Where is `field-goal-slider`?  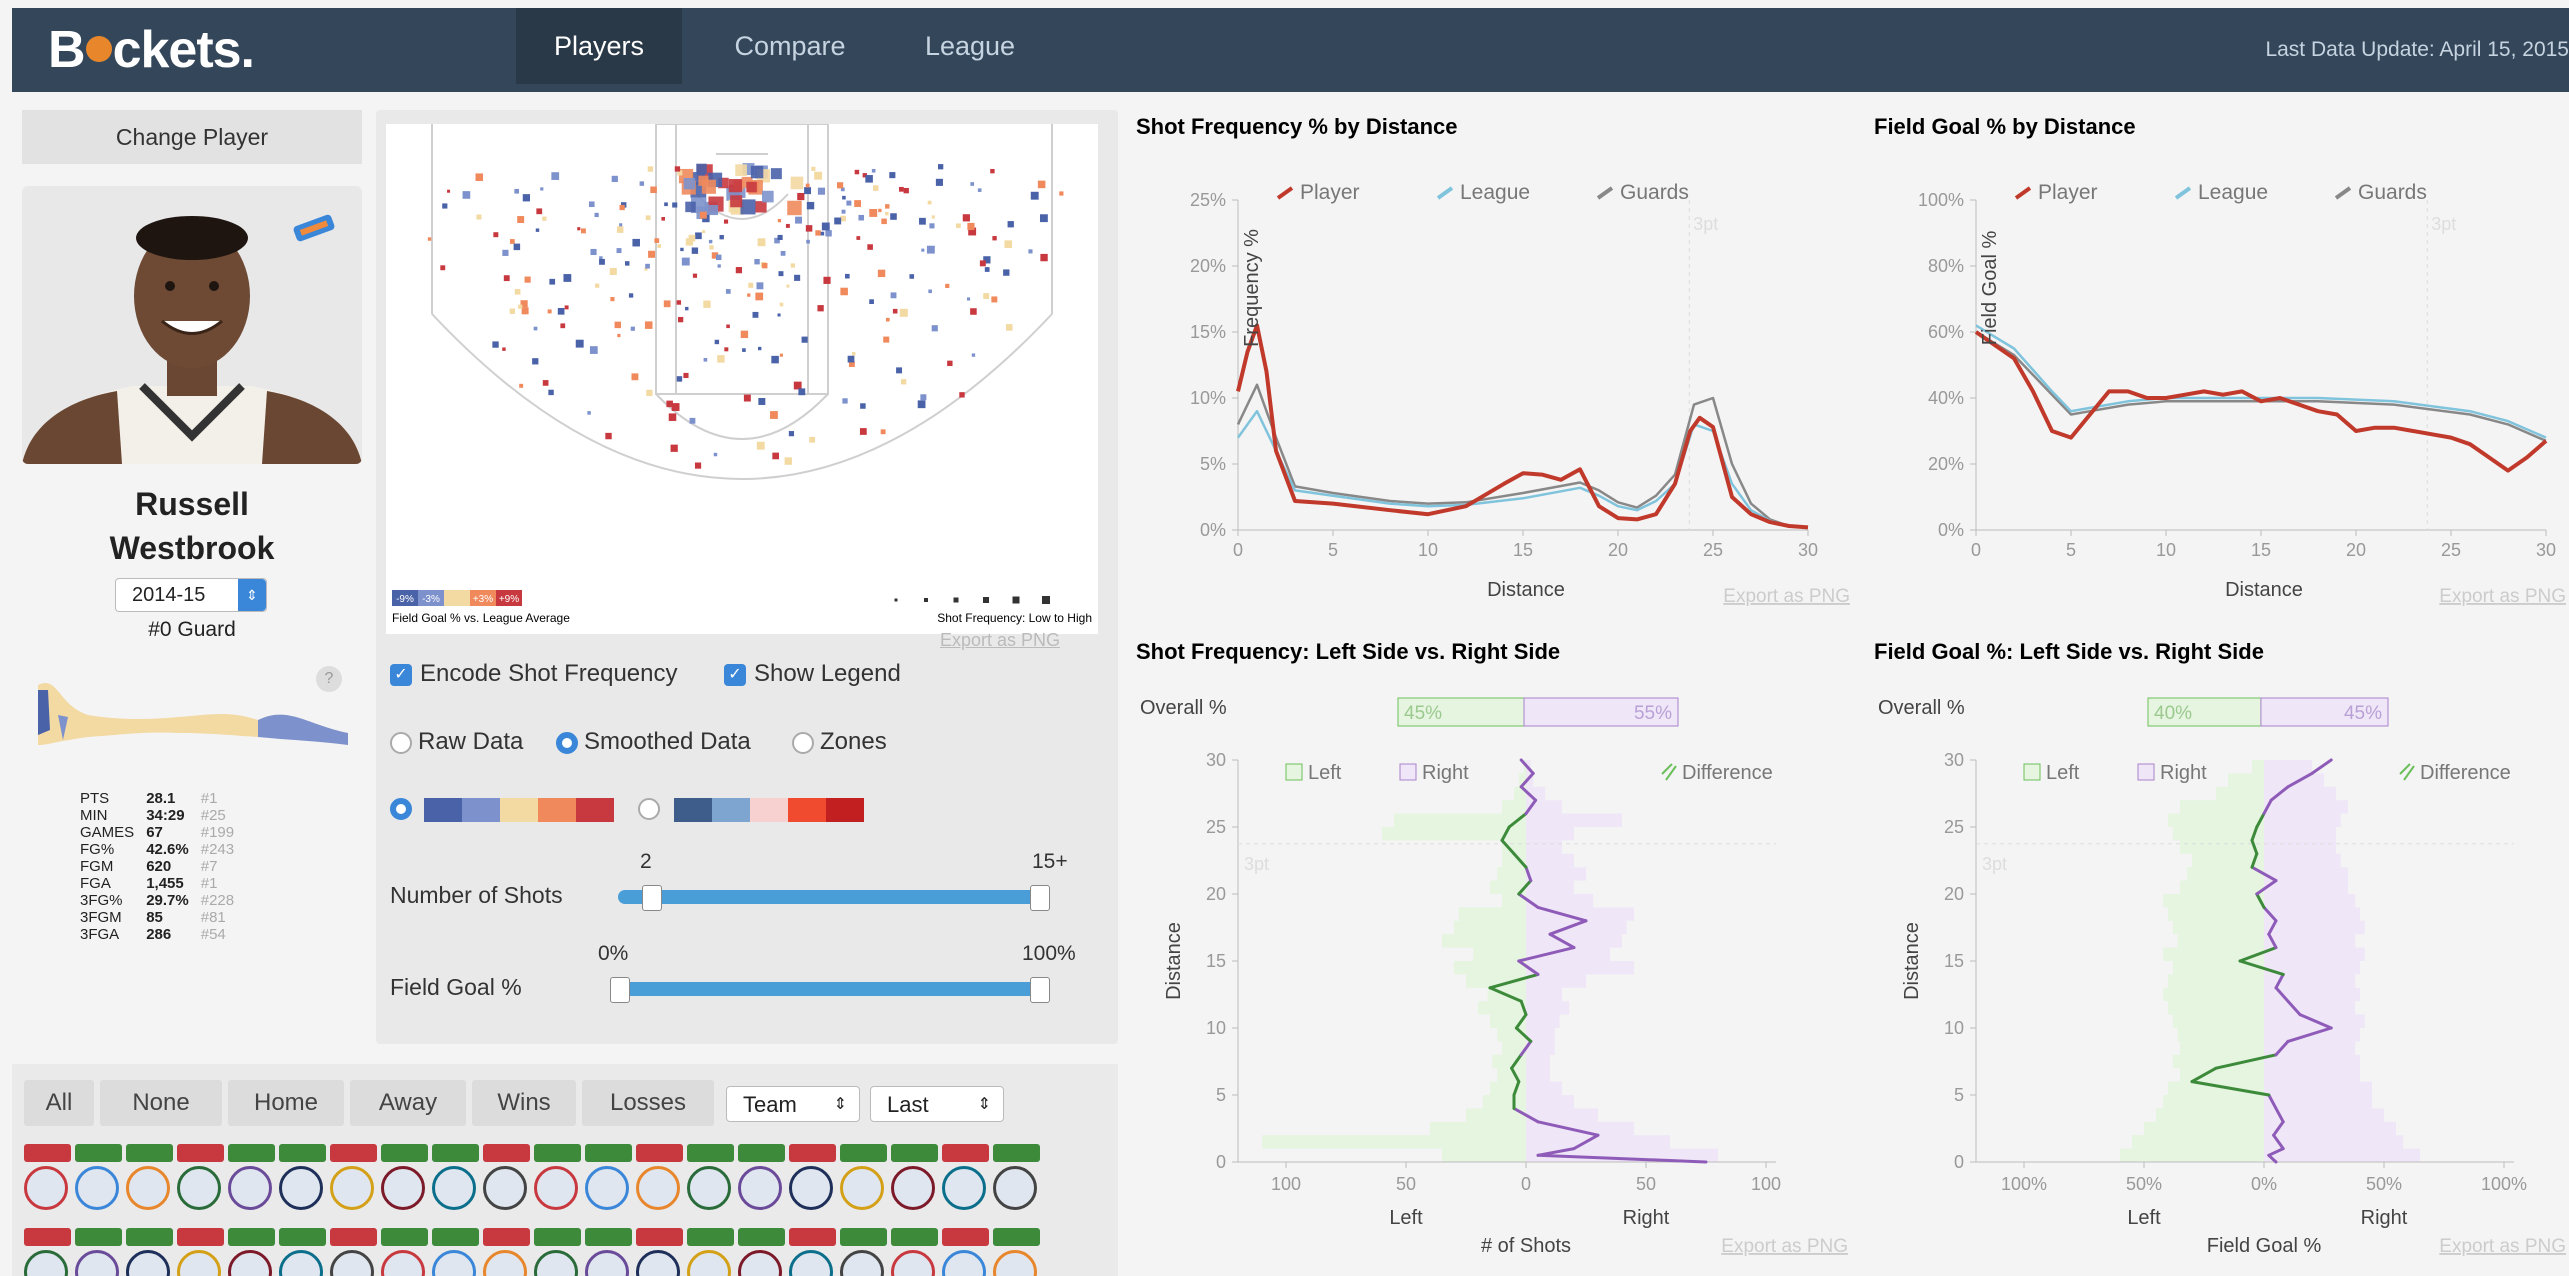
field-goal-slider is located at coordinates (830, 990).